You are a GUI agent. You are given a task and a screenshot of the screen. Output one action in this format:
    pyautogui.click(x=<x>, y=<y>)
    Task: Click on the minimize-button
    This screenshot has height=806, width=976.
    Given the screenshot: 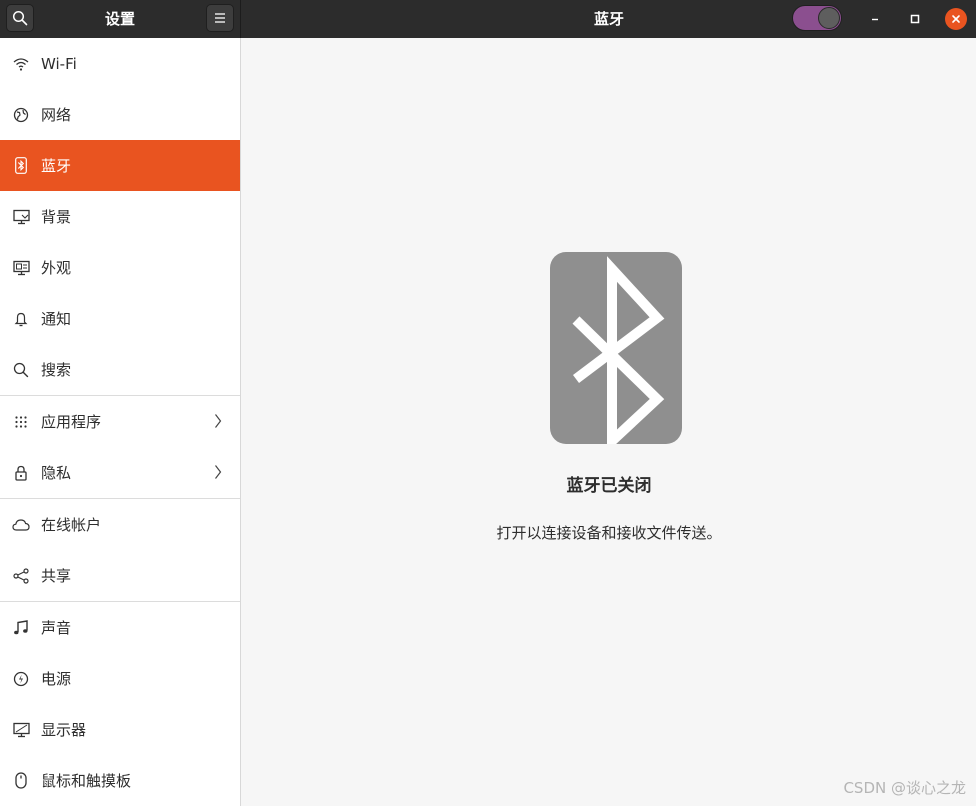 What is the action you would take?
    pyautogui.click(x=875, y=19)
    